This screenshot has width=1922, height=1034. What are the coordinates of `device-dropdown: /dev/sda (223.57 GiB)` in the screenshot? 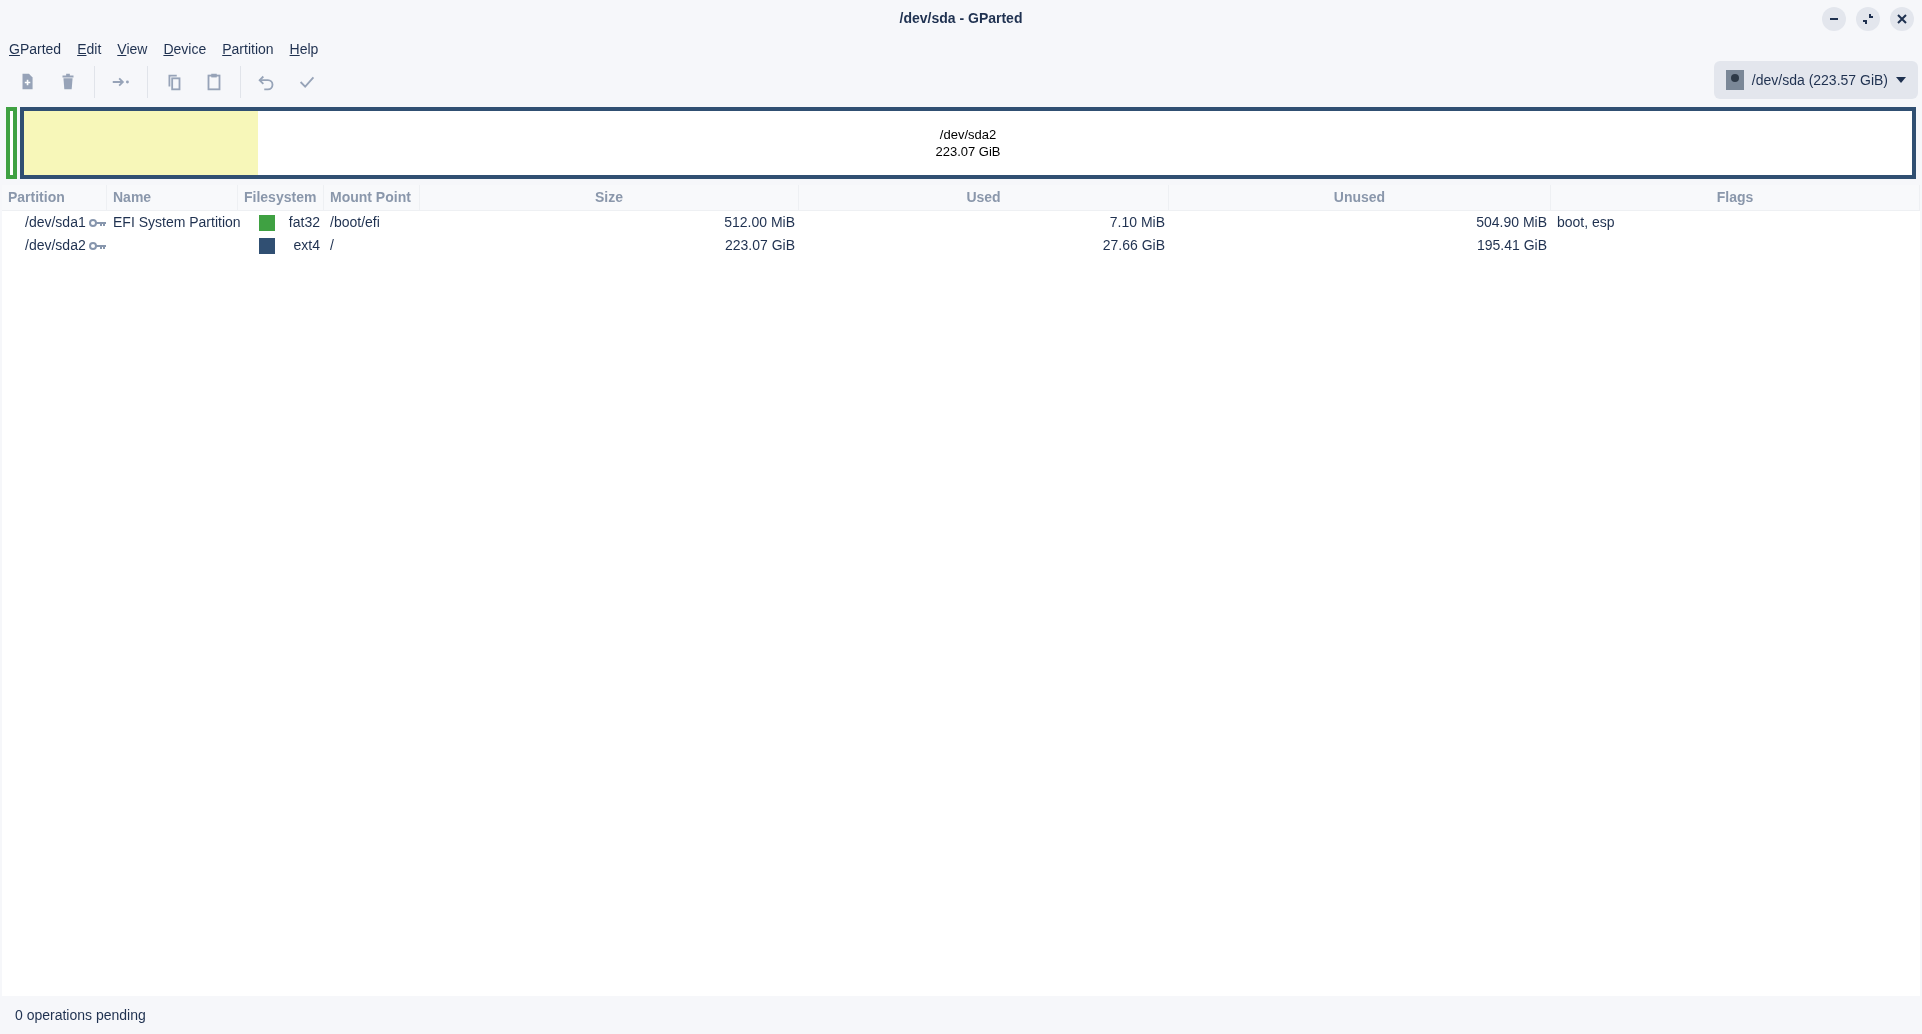 It's located at (1815, 80).